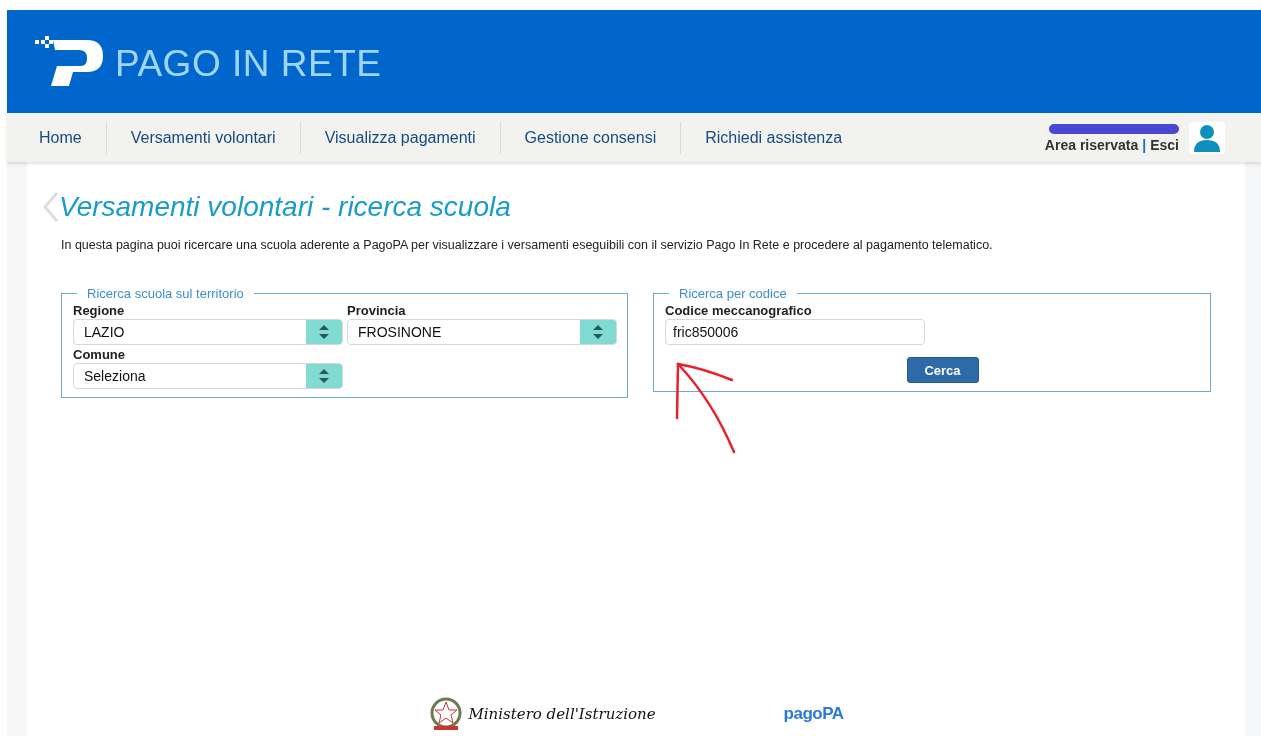 The image size is (1261, 736). Describe the element at coordinates (733, 293) in the screenshot. I see `panel-legend: Ricerca per codice` at that location.